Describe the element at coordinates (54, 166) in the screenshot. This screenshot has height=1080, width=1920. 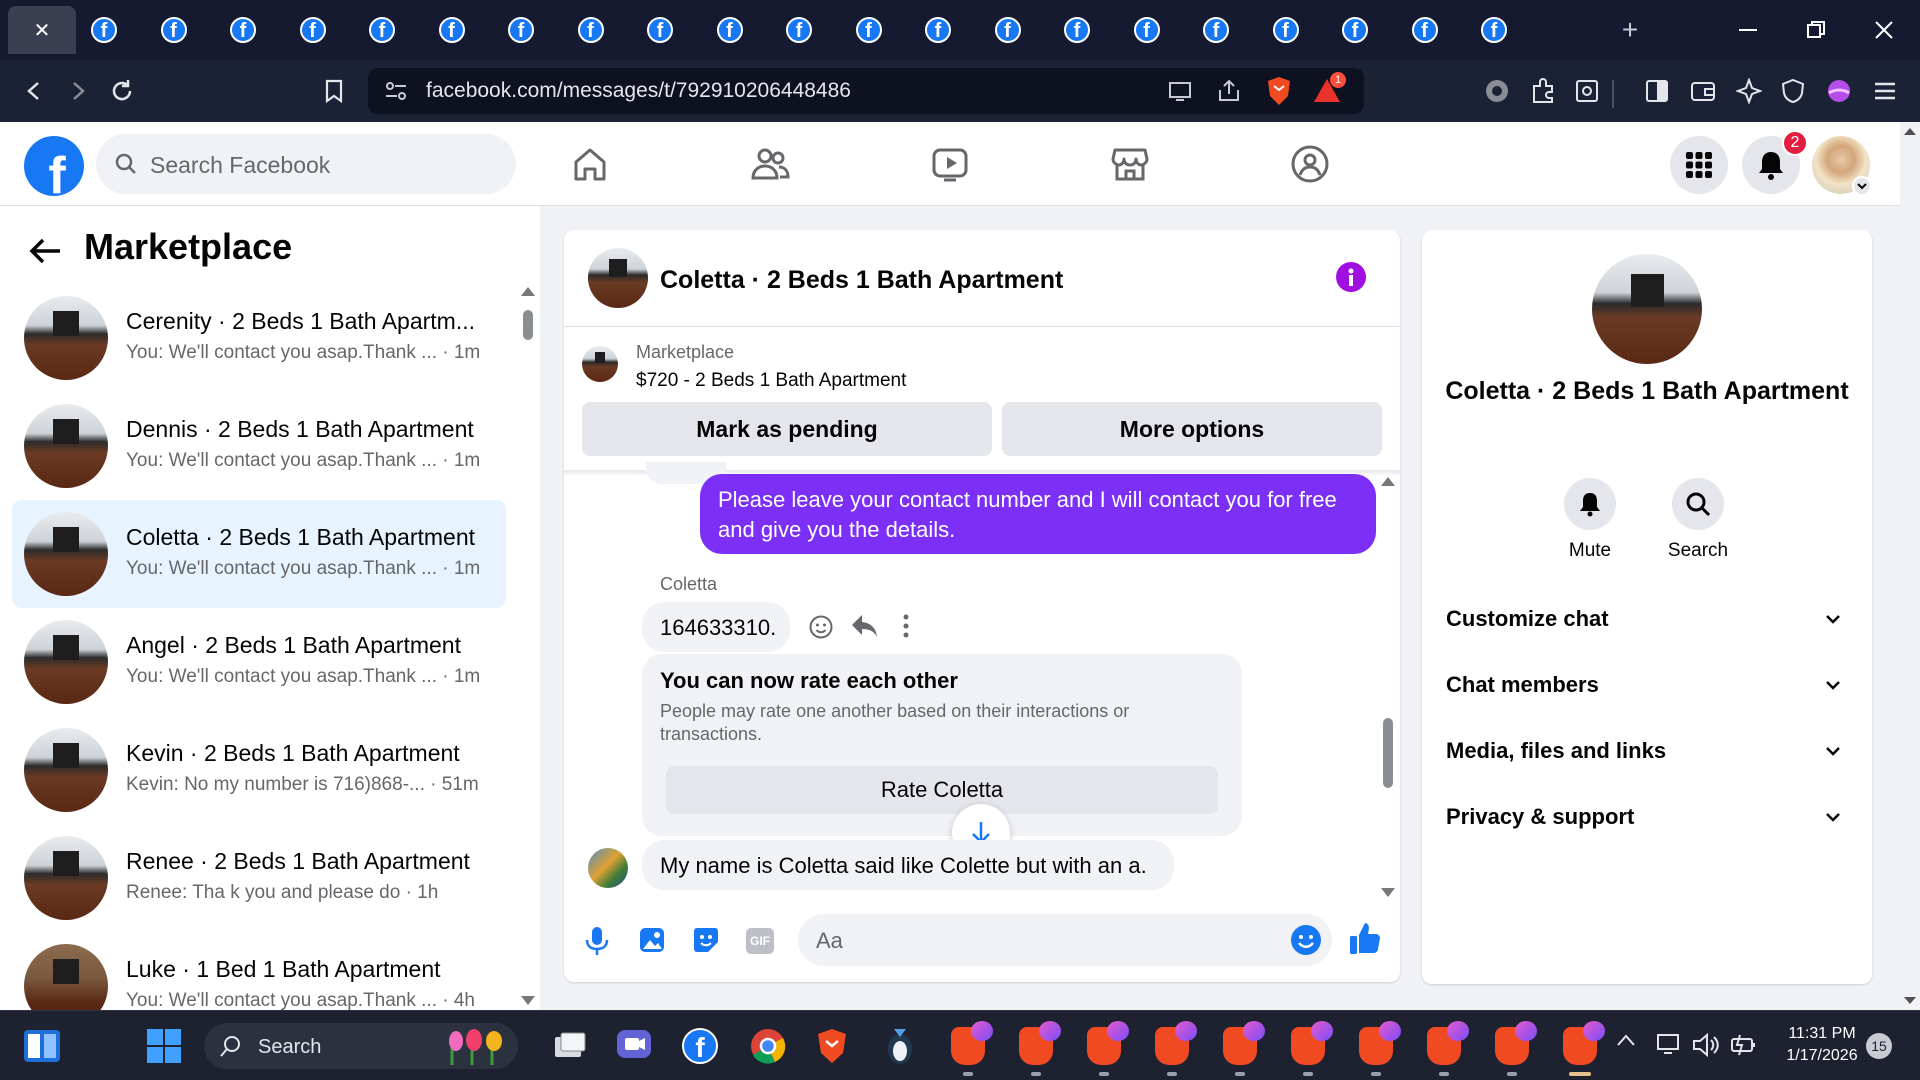
I see `facebook-logo: f` at that location.